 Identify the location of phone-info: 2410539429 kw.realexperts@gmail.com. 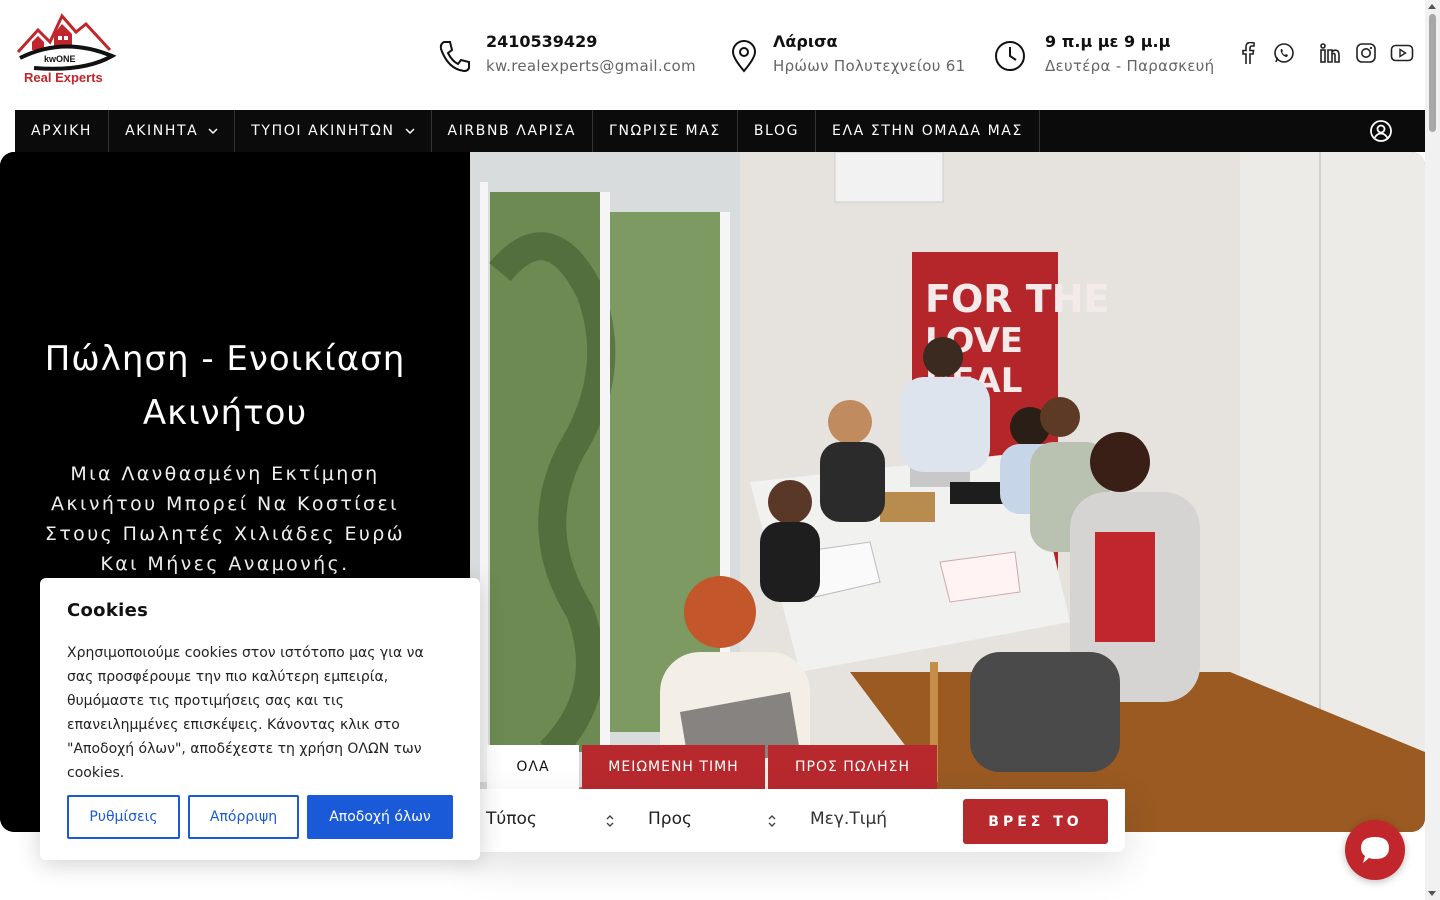
(566, 54).